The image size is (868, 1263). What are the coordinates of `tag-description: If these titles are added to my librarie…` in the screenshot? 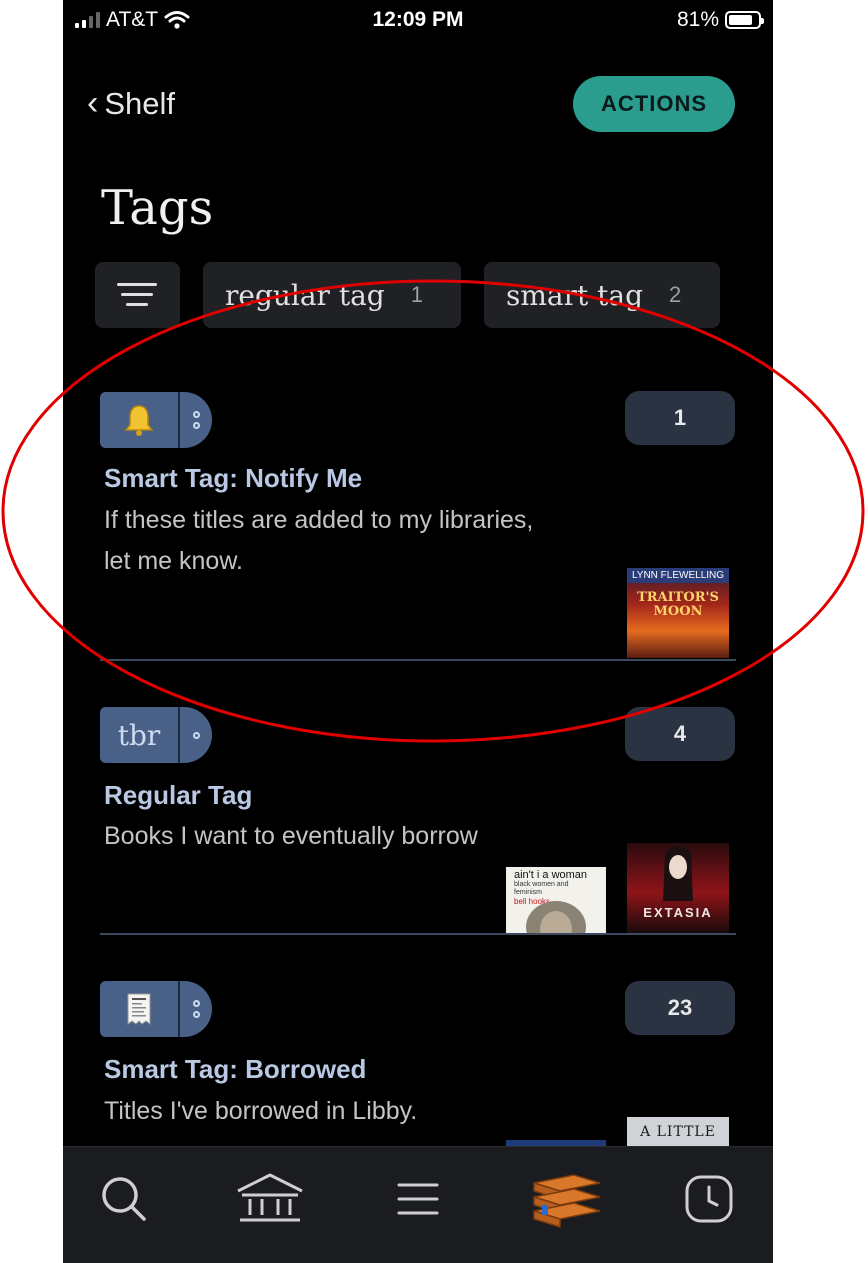 It's located at (319, 540).